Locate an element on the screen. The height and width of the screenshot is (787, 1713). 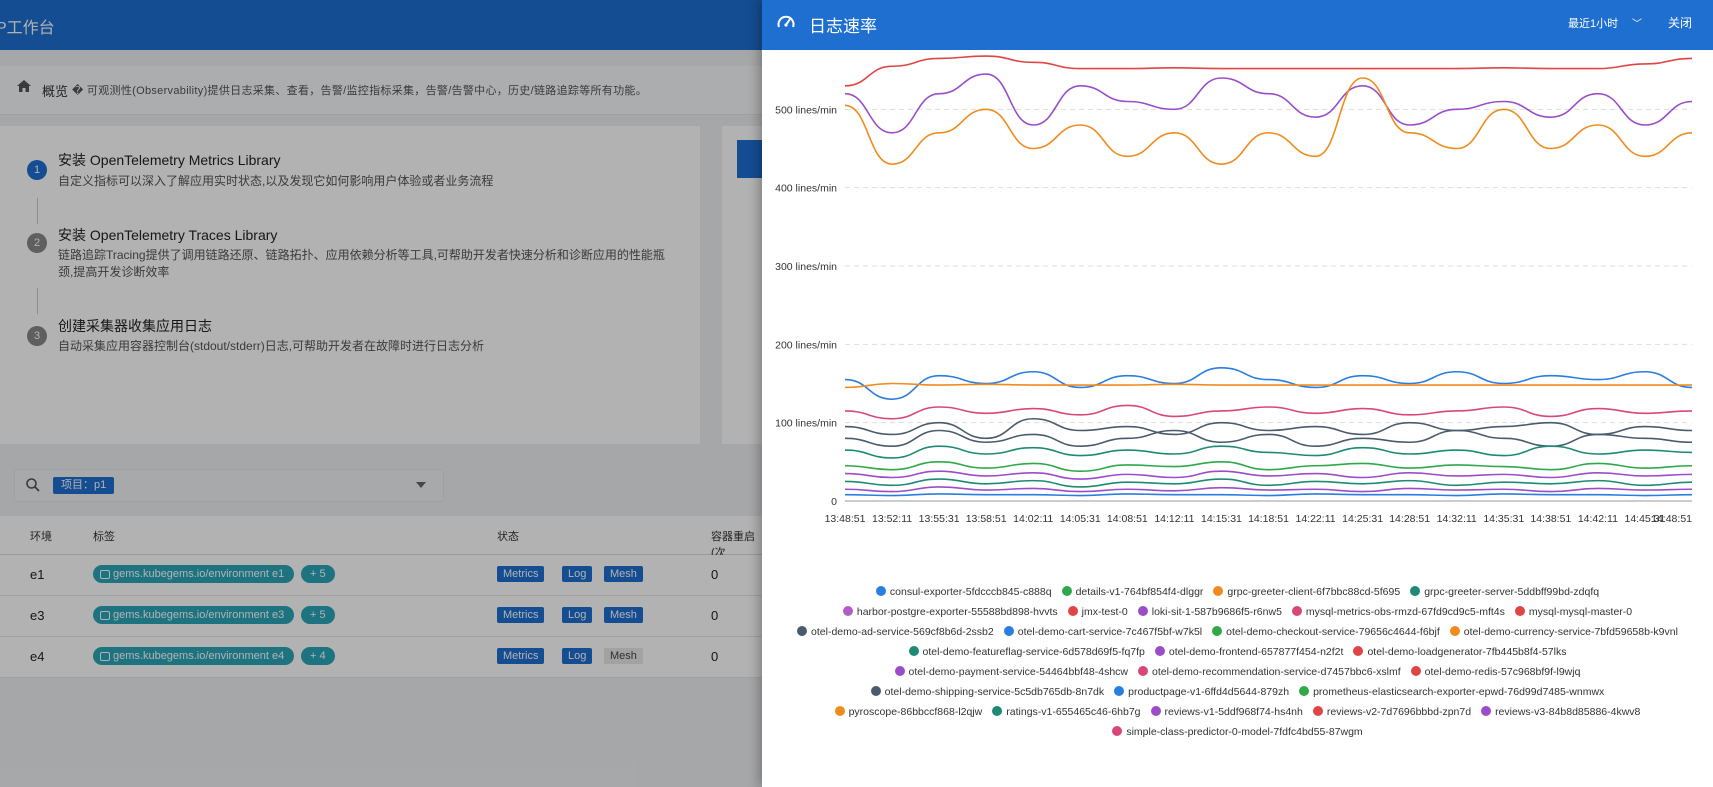
legend-item: grpc-greeter-server-5ddbff99bd-zdqfq is located at coordinates (1504, 592).